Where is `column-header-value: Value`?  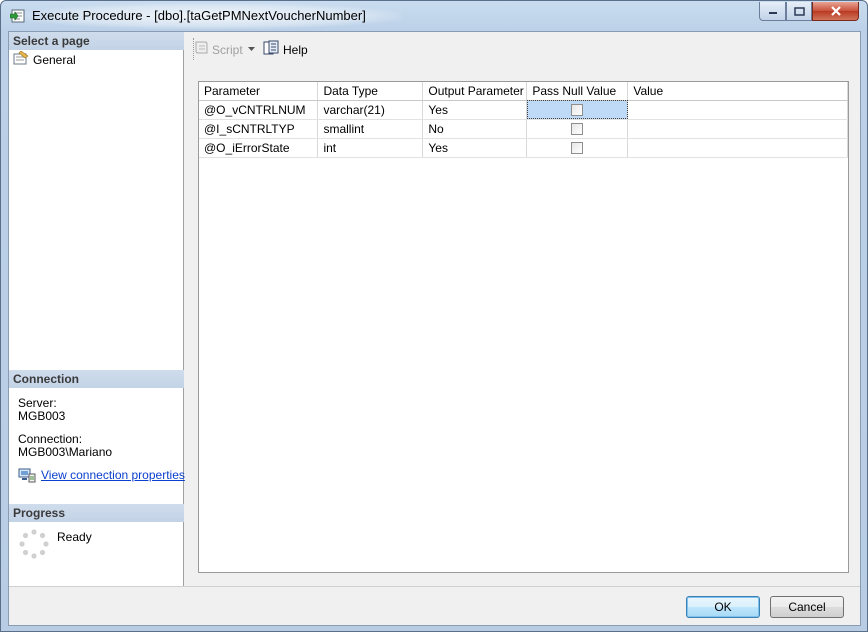
column-header-value: Value is located at coordinates (737, 91).